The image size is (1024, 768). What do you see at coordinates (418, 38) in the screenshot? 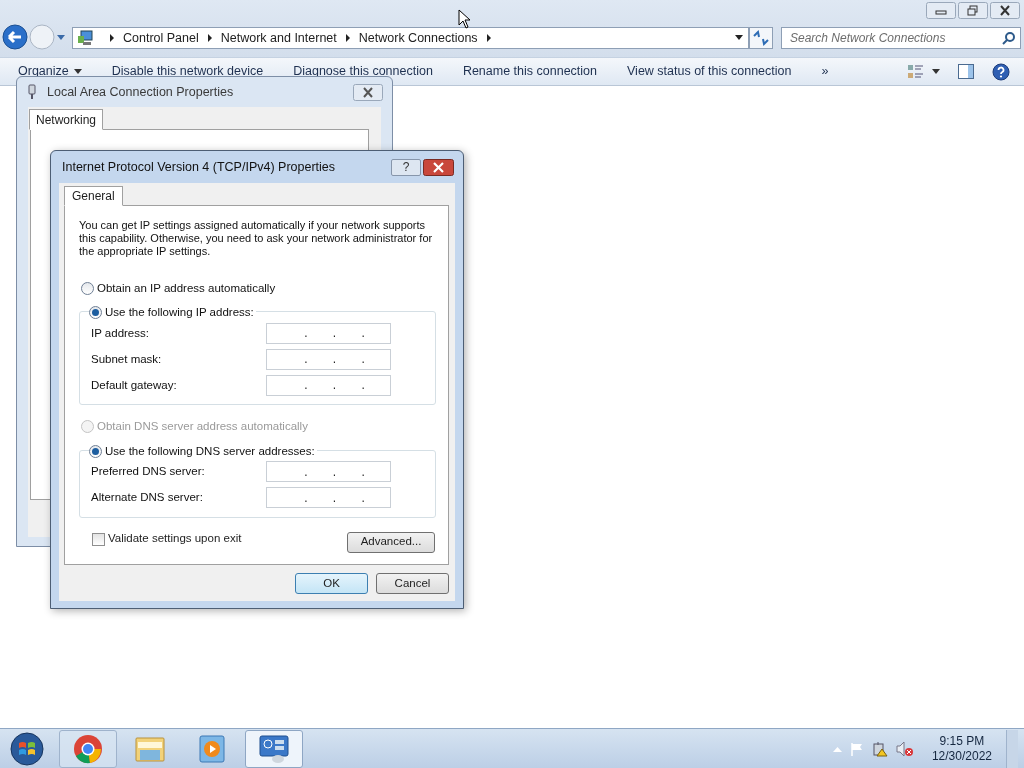
I see `breadcrumb-item: Network Connections` at bounding box center [418, 38].